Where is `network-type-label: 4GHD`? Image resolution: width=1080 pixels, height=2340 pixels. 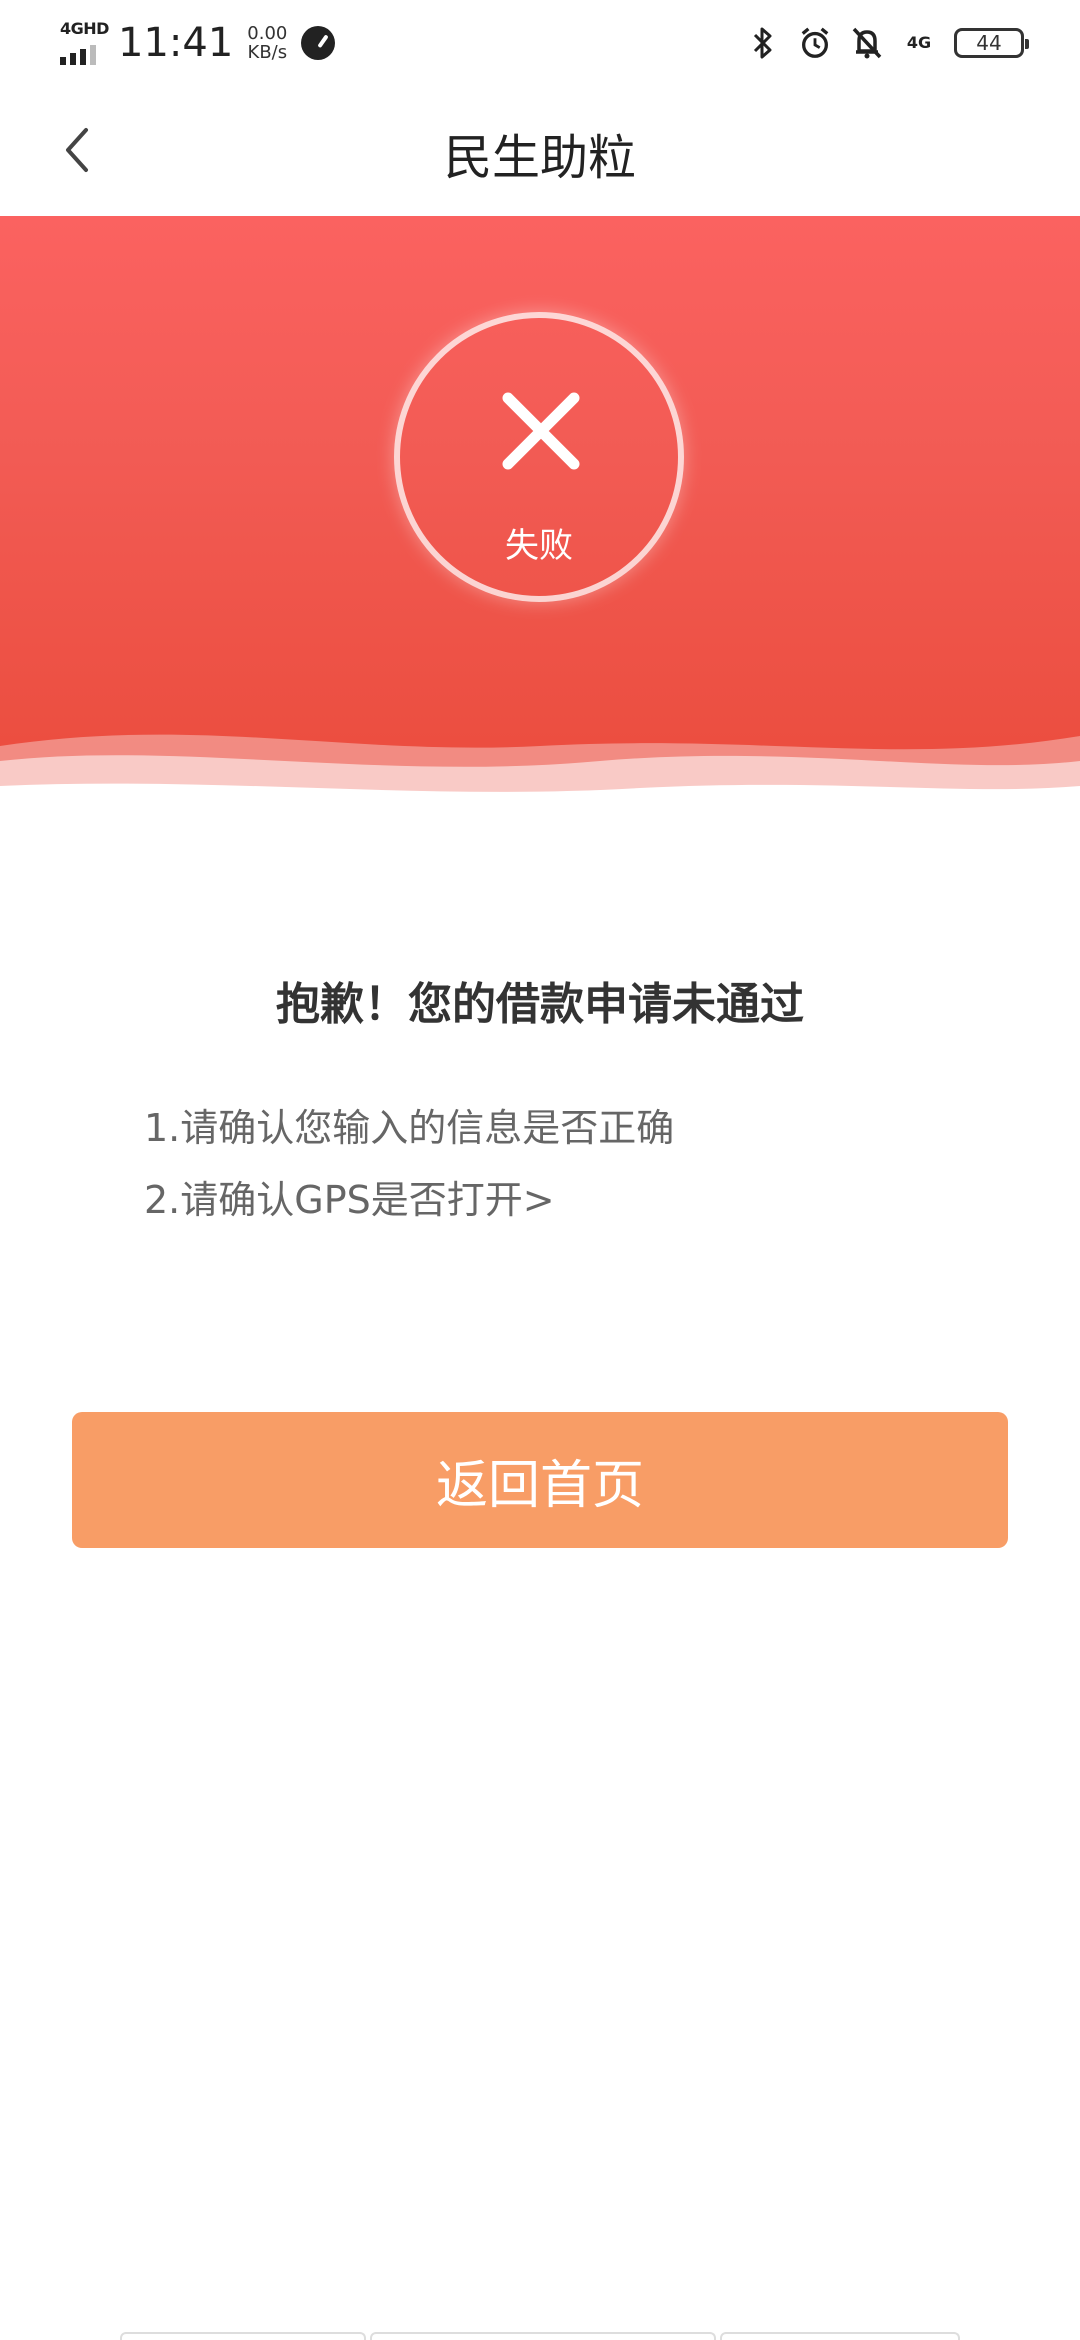 network-type-label: 4GHD is located at coordinates (84, 28).